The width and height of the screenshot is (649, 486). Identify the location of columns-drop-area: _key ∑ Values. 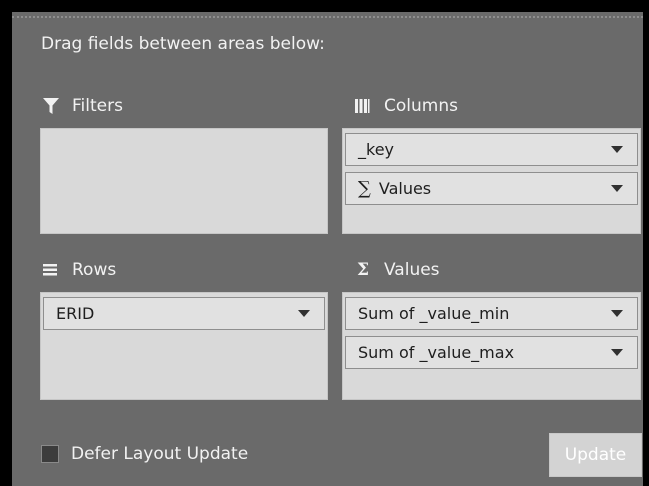
(491, 181).